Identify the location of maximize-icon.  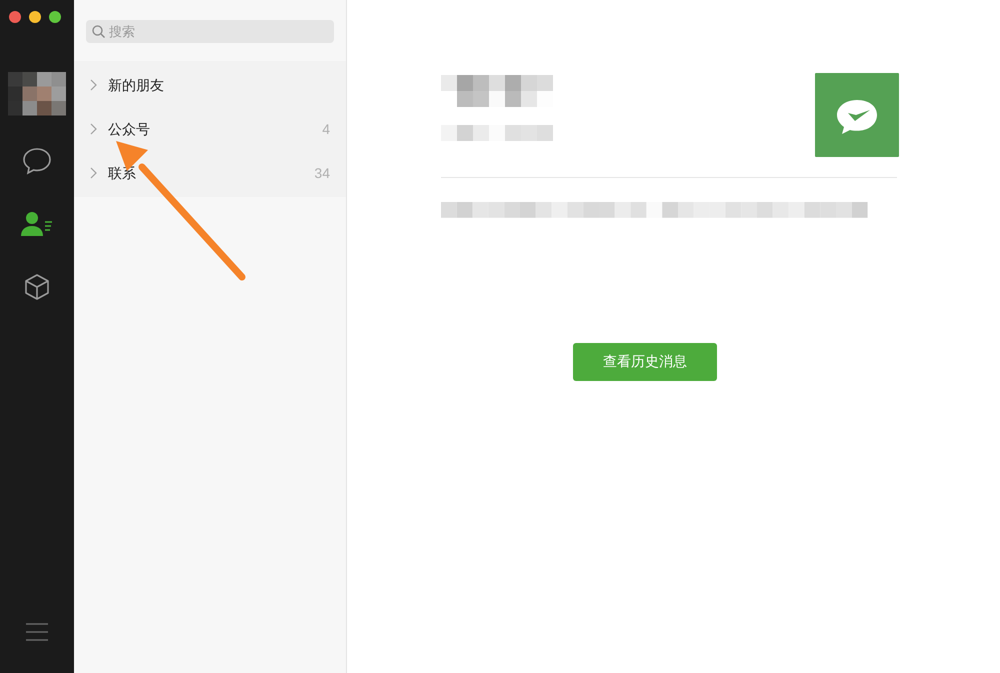
(55, 17).